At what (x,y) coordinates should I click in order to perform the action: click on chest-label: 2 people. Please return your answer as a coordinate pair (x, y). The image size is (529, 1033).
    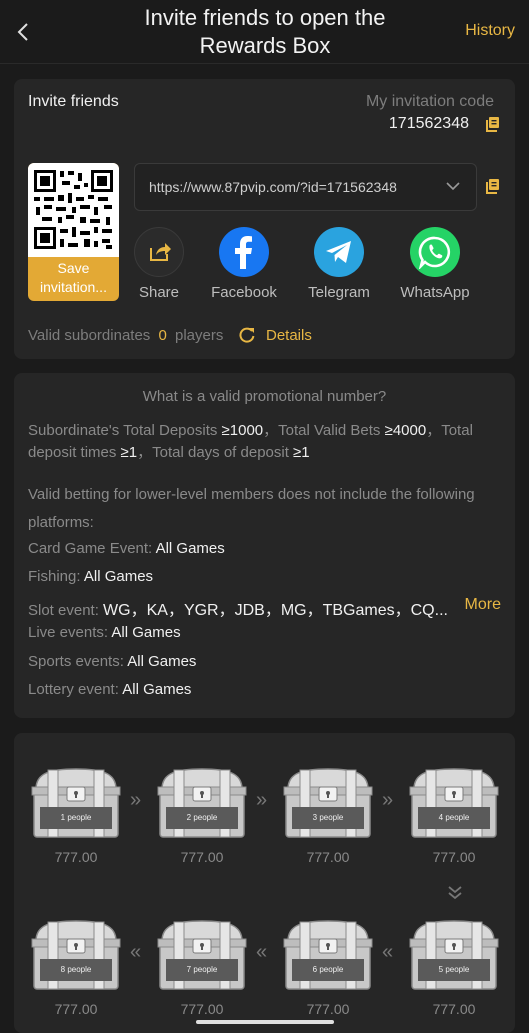
    Looking at the image, I should click on (202, 817).